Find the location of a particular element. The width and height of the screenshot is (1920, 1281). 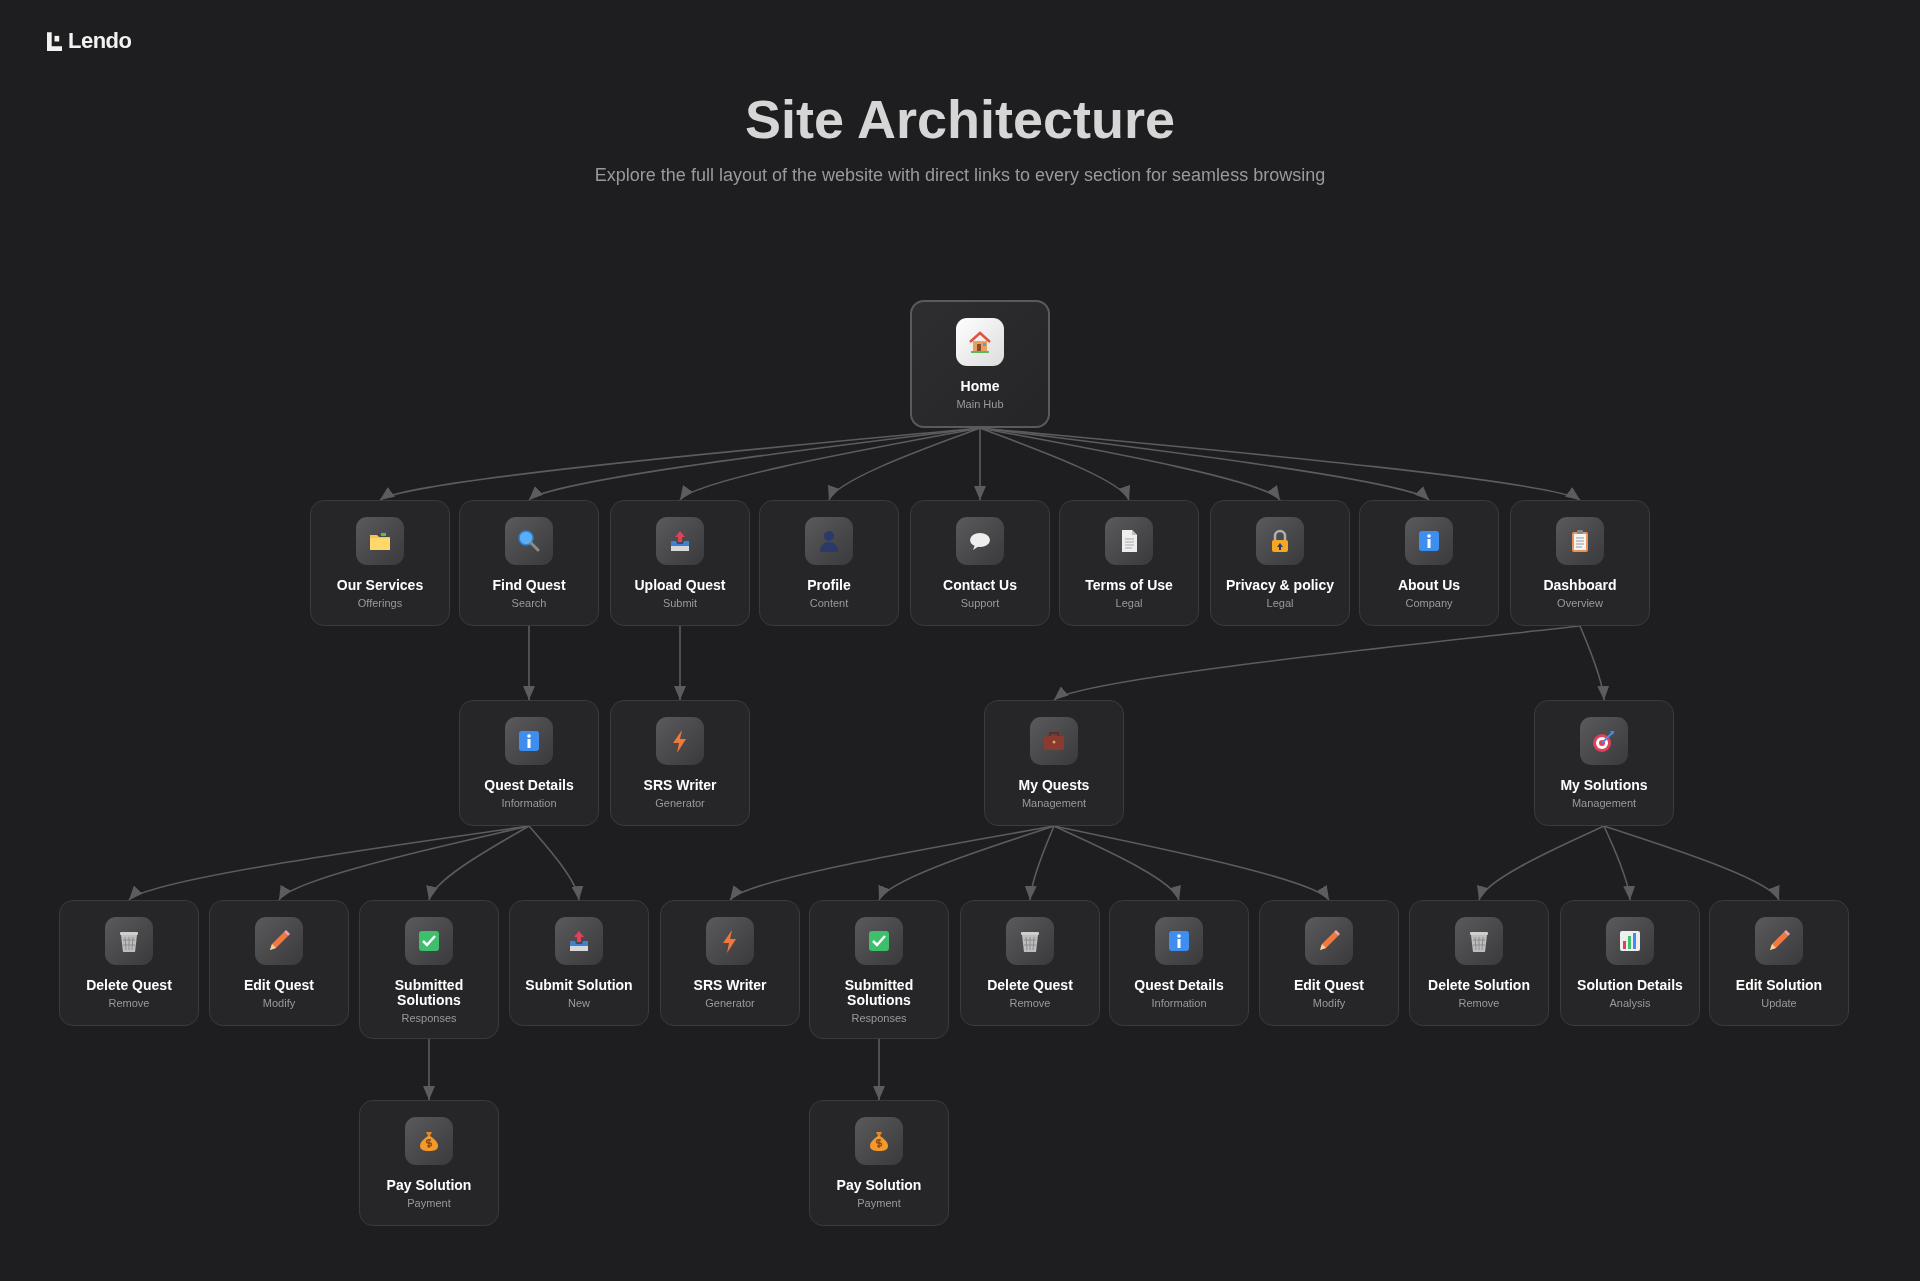

node-subtitle: Content is located at coordinates (829, 603).